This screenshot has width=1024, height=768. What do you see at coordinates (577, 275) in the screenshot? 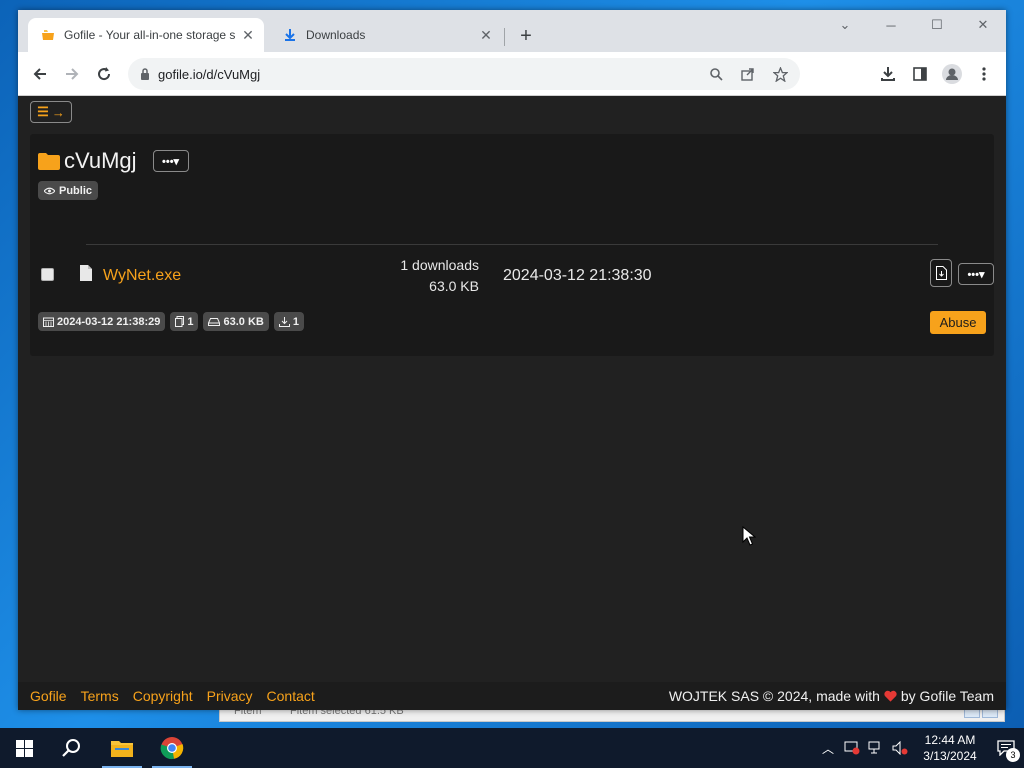
I see `file-date: 2024-03-12 21:38:30` at bounding box center [577, 275].